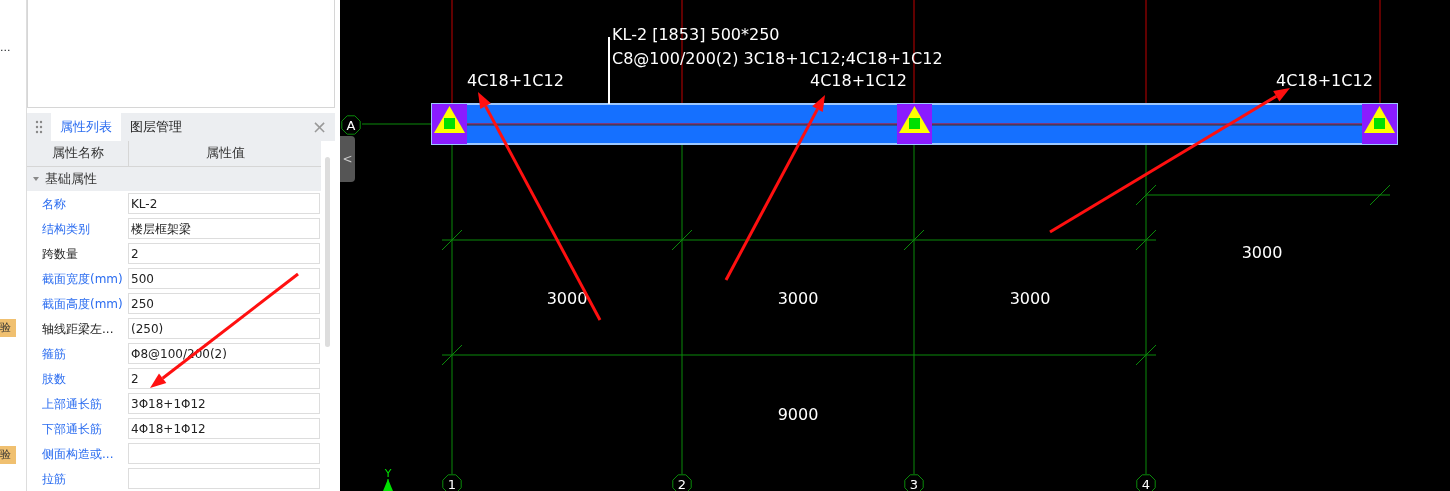 This screenshot has width=1450, height=491. I want to click on dimension-label: 9000, so click(798, 414).